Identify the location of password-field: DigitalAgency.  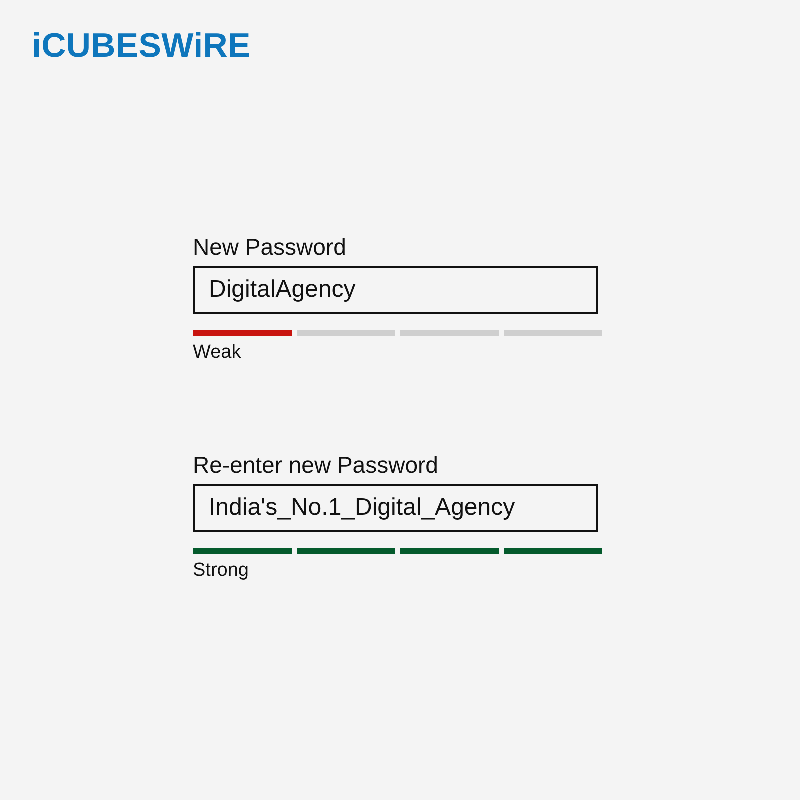
(395, 290).